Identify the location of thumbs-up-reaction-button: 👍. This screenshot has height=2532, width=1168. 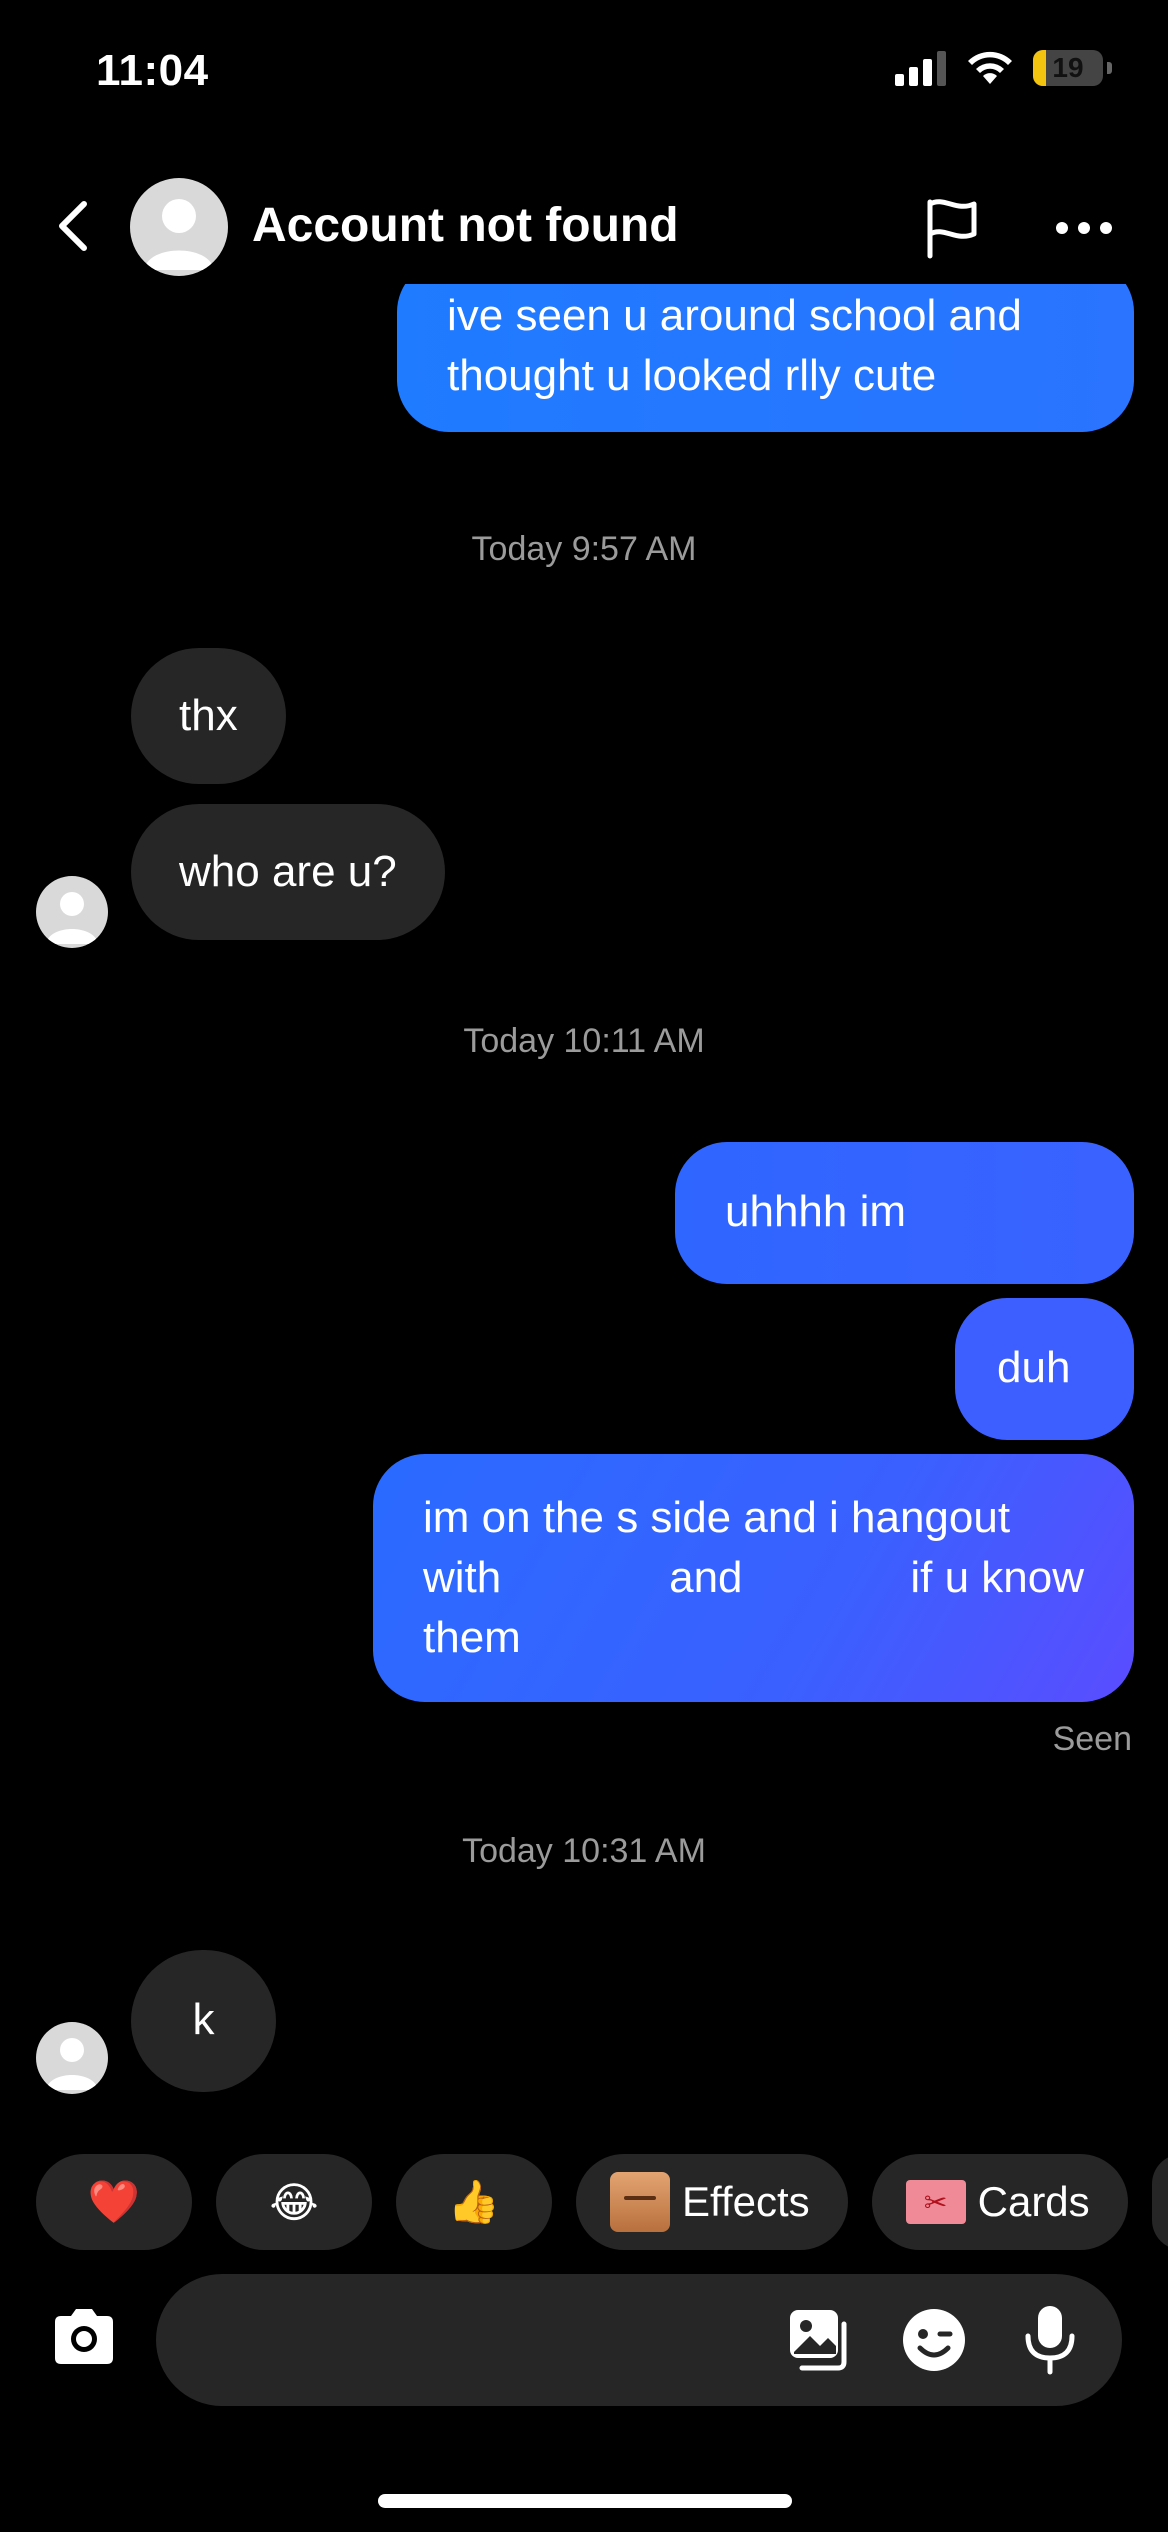
(474, 2202).